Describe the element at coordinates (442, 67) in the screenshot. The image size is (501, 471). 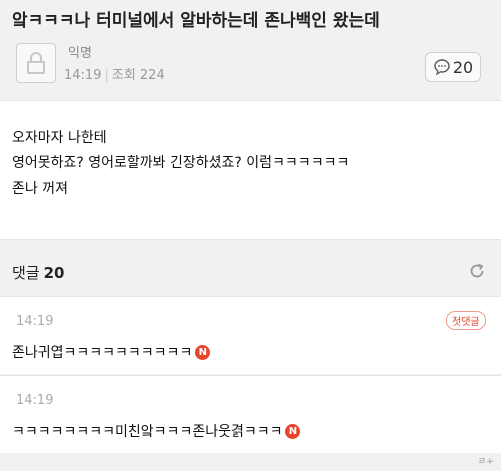
I see `speech-bubble-icon` at that location.